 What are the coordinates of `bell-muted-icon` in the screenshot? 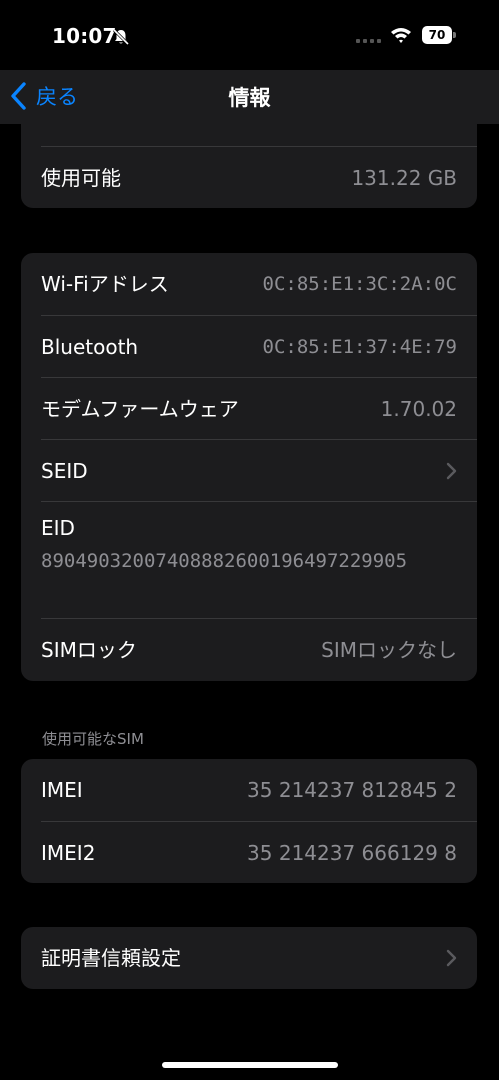 It's located at (121, 37).